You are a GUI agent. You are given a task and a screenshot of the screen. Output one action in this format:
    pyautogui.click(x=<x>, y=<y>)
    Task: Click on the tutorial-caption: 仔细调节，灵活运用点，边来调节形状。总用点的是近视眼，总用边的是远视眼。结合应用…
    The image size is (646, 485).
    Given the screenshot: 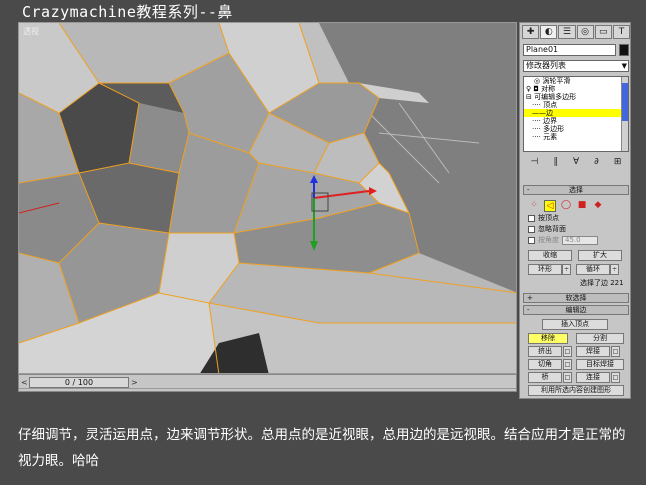 What is the action you would take?
    pyautogui.click(x=322, y=448)
    